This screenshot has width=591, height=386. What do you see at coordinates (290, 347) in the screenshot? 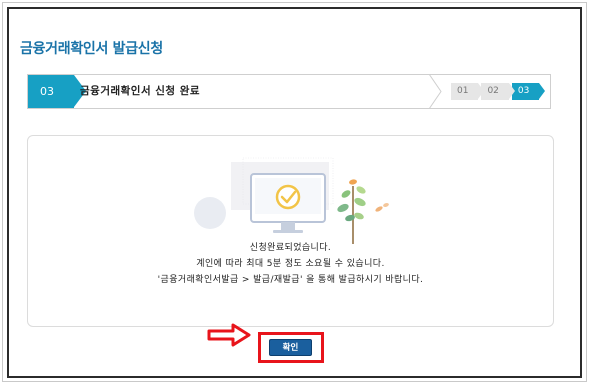
I see `confirm-button: 확인` at bounding box center [290, 347].